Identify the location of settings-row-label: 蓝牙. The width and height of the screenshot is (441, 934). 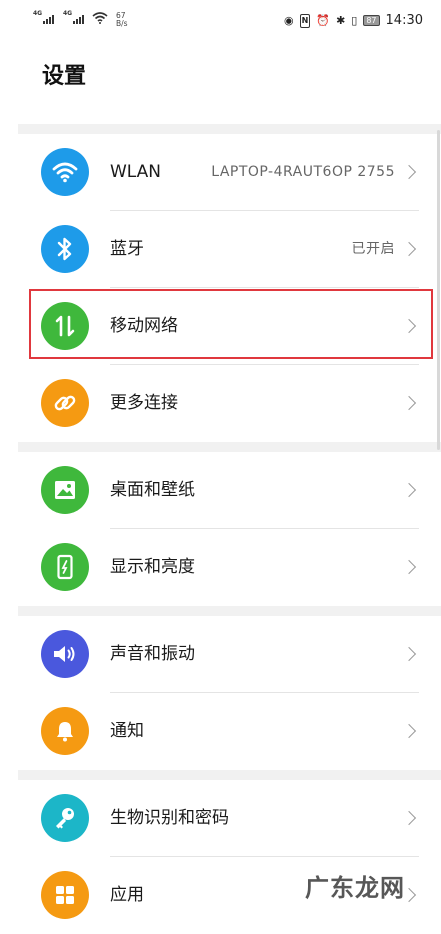
(127, 249).